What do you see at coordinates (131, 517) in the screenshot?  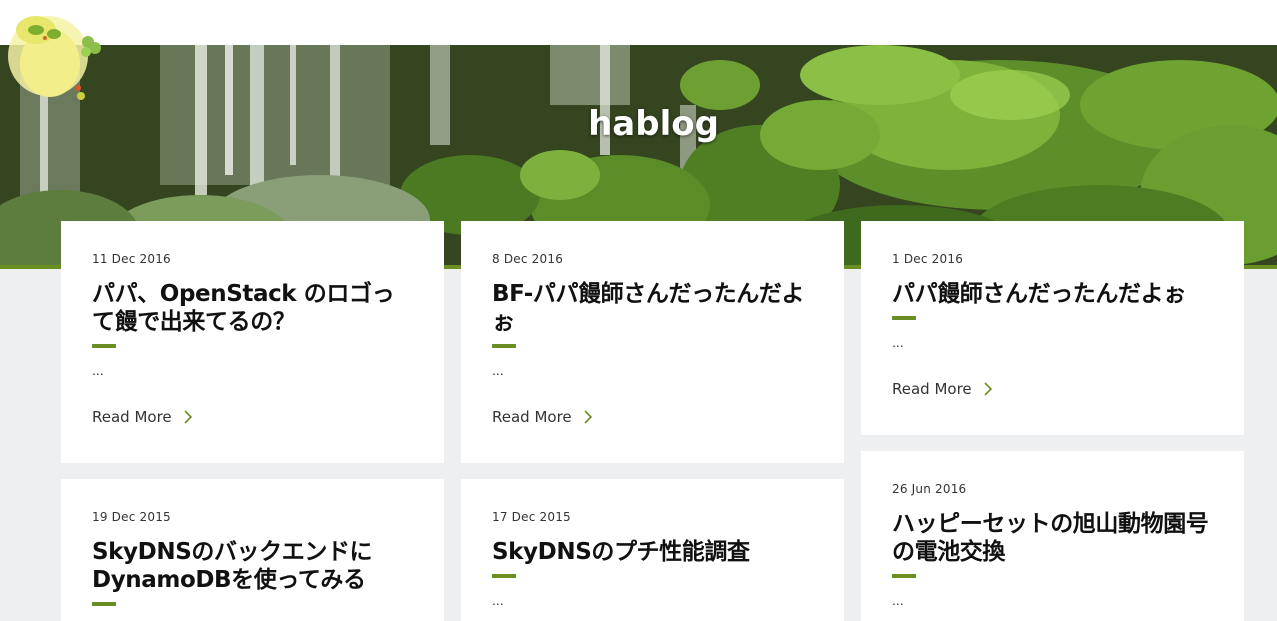 I see `post-date: 19 Dec 2015` at bounding box center [131, 517].